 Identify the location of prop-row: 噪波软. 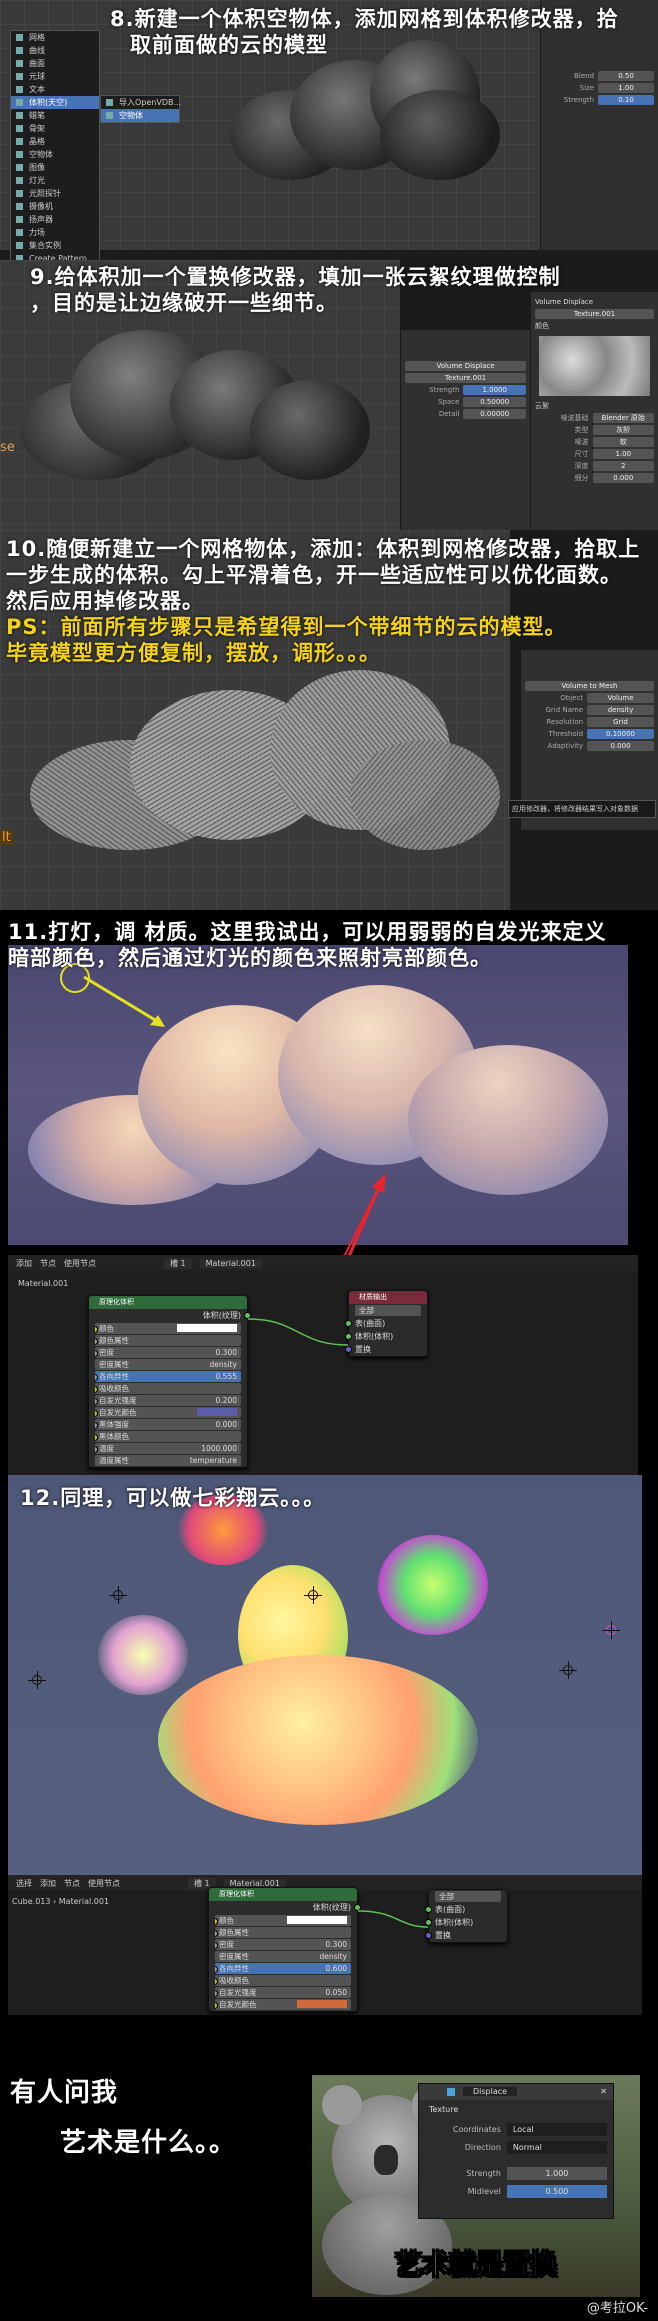
(594, 442).